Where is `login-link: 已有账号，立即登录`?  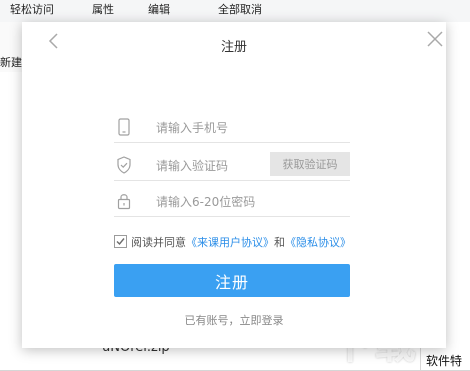 login-link: 已有账号，立即登录 is located at coordinates (234, 320).